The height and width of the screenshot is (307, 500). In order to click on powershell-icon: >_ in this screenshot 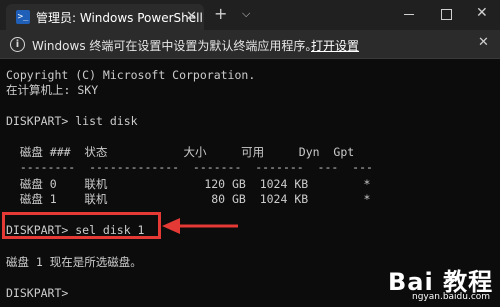, I will do `click(23, 17)`.